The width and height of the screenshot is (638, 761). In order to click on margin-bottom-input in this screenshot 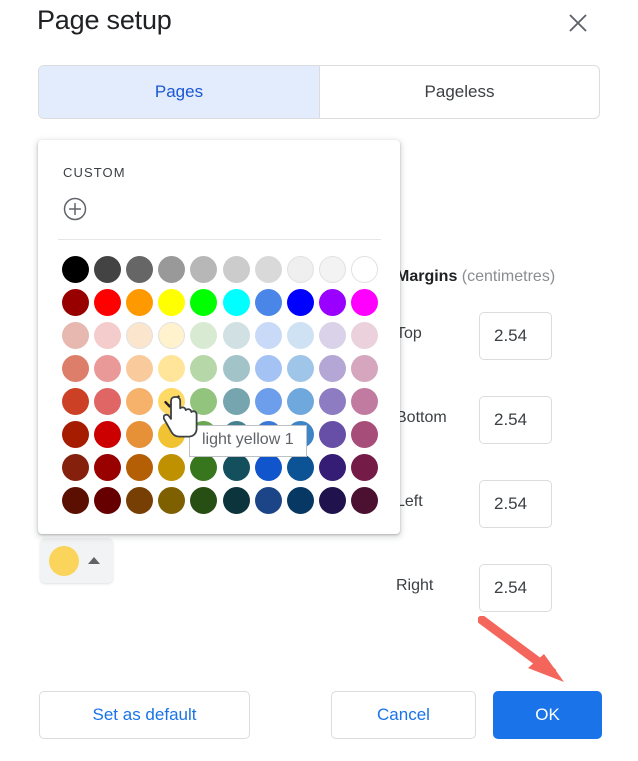, I will do `click(515, 420)`.